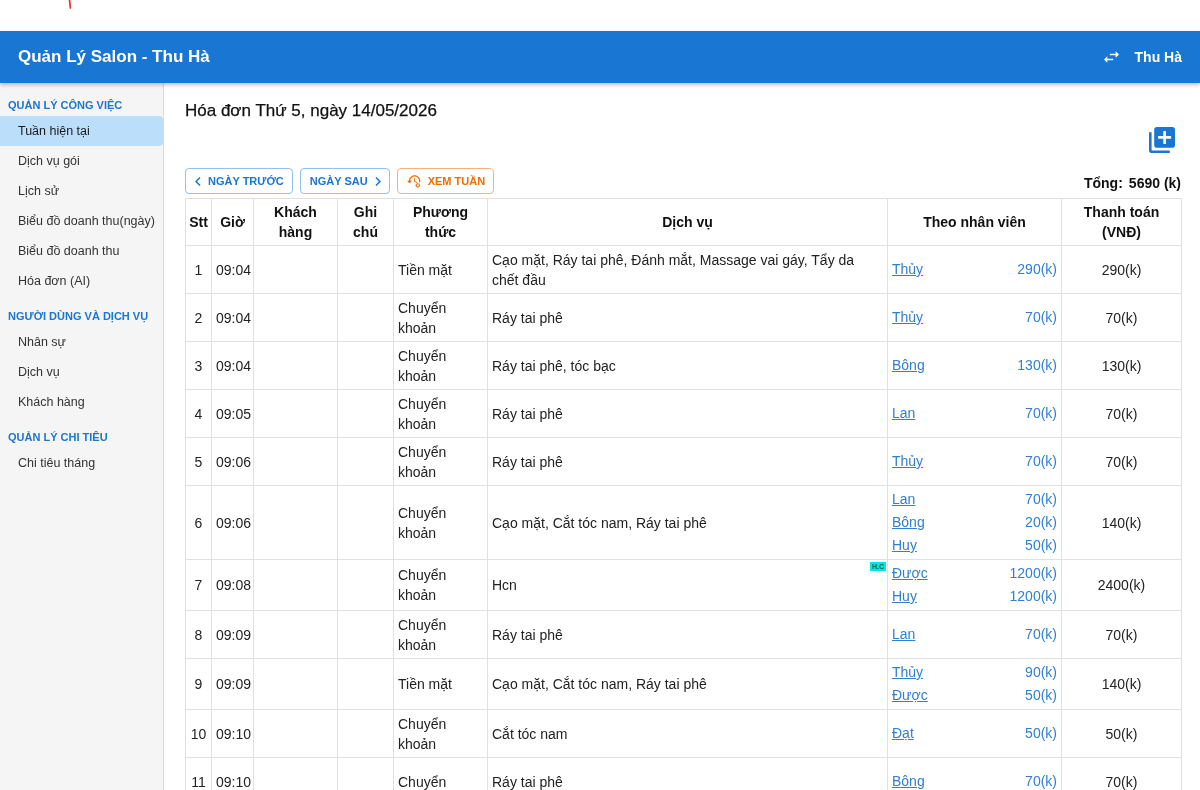 The width and height of the screenshot is (1200, 790). Describe the element at coordinates (81, 402) in the screenshot. I see `nav-item: Khách hàng` at that location.